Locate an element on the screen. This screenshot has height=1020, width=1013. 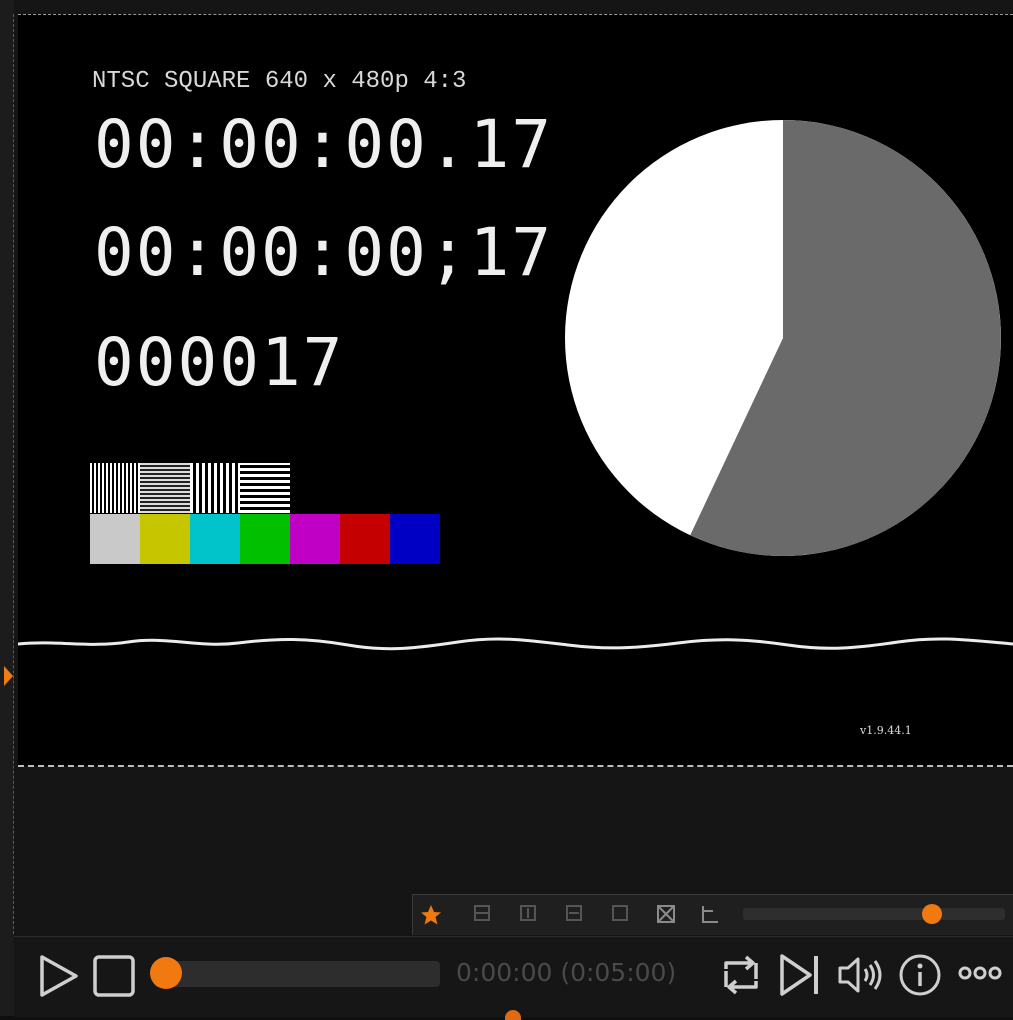
timeline-playhead is located at coordinates (513, 1015).